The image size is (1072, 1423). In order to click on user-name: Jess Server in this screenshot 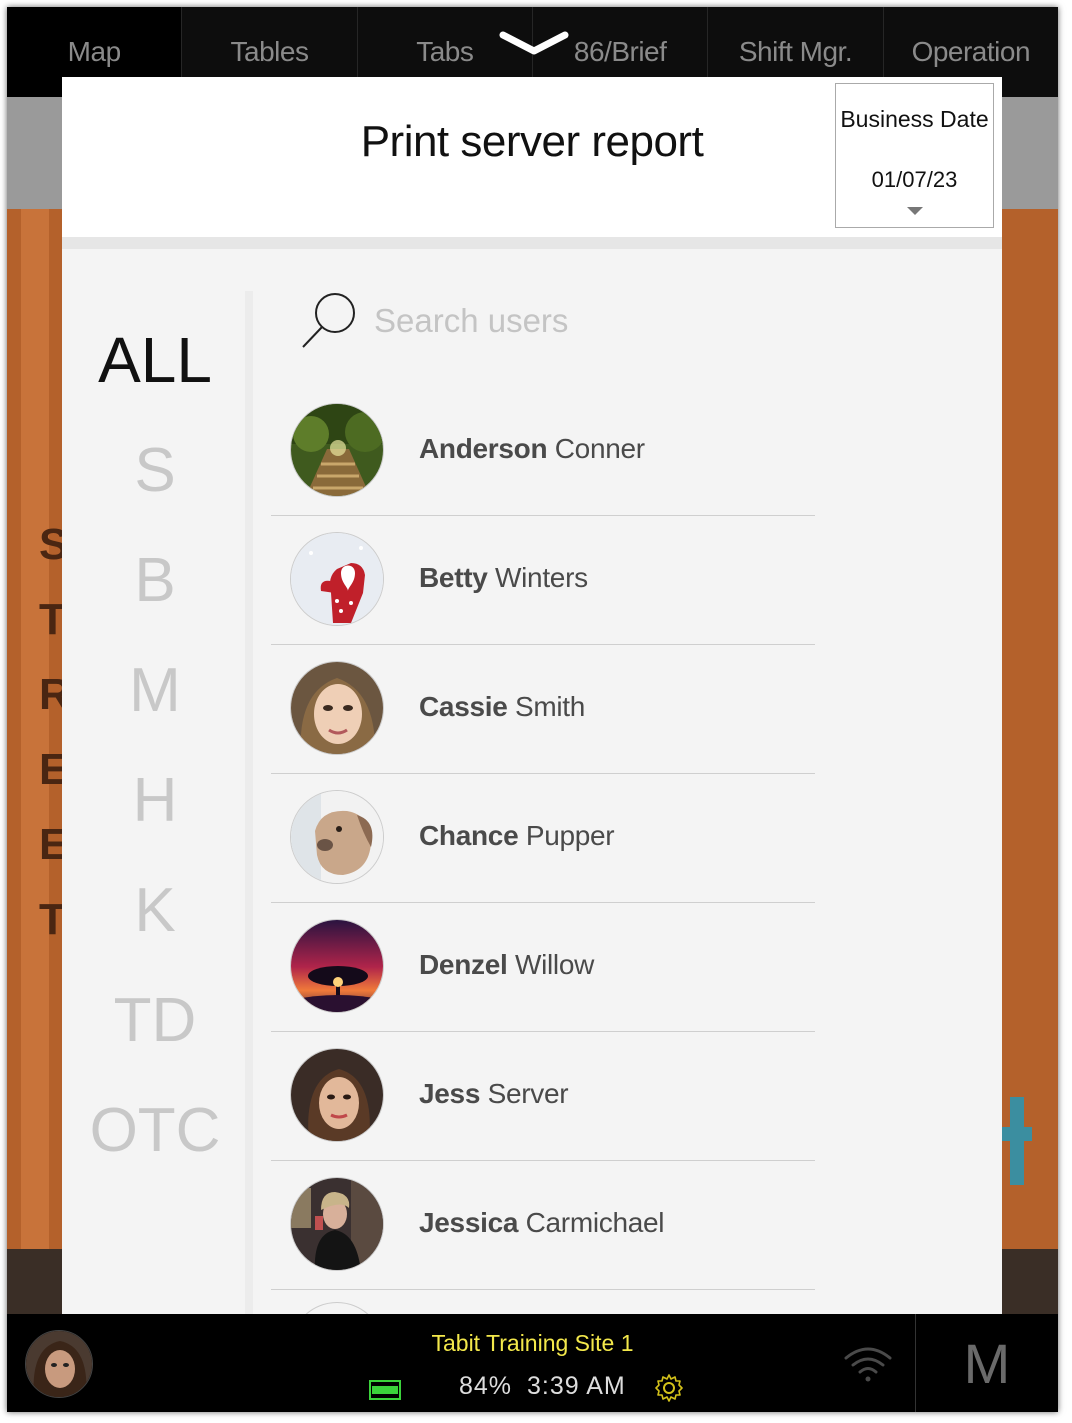, I will do `click(494, 1093)`.